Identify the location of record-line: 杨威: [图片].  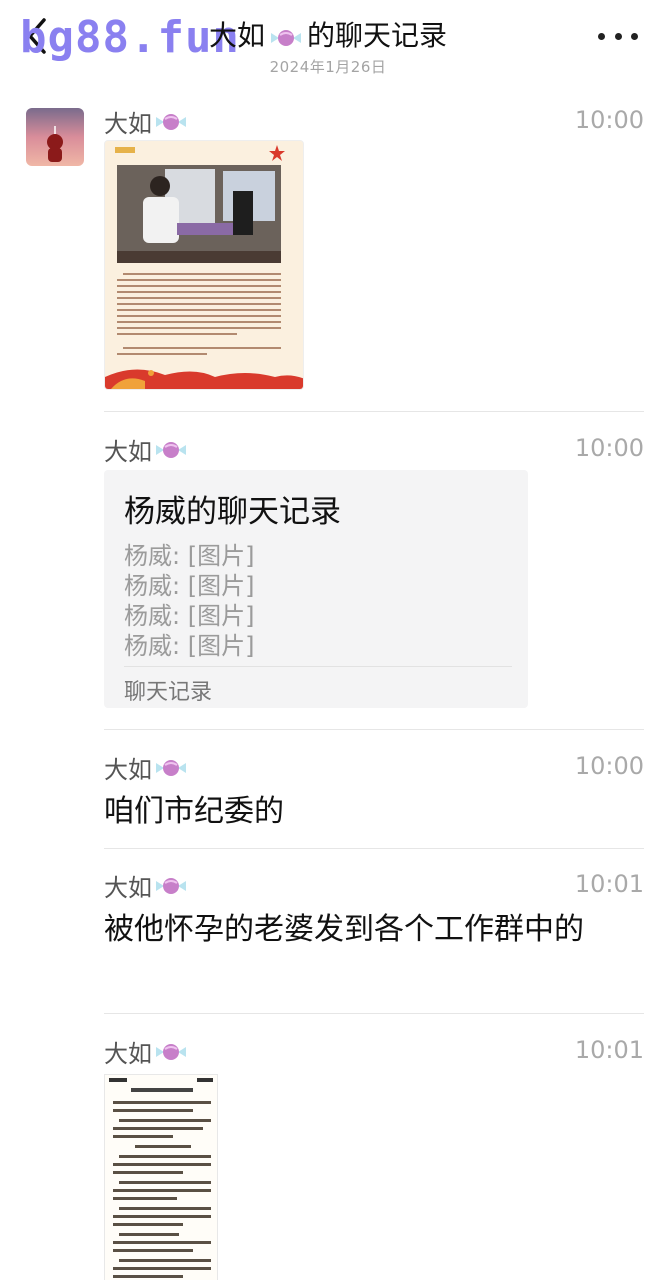
(189, 646).